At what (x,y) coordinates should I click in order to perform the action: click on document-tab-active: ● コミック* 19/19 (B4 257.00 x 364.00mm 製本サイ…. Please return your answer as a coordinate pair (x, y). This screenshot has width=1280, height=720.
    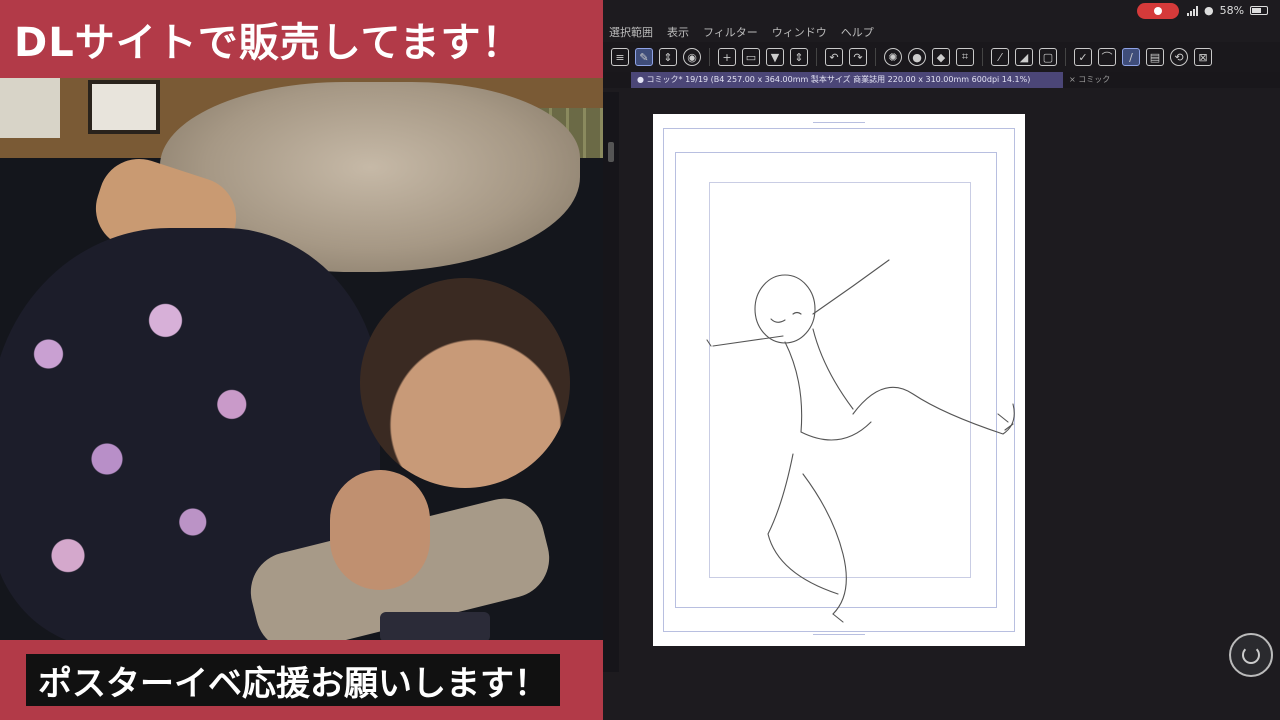
    Looking at the image, I should click on (847, 80).